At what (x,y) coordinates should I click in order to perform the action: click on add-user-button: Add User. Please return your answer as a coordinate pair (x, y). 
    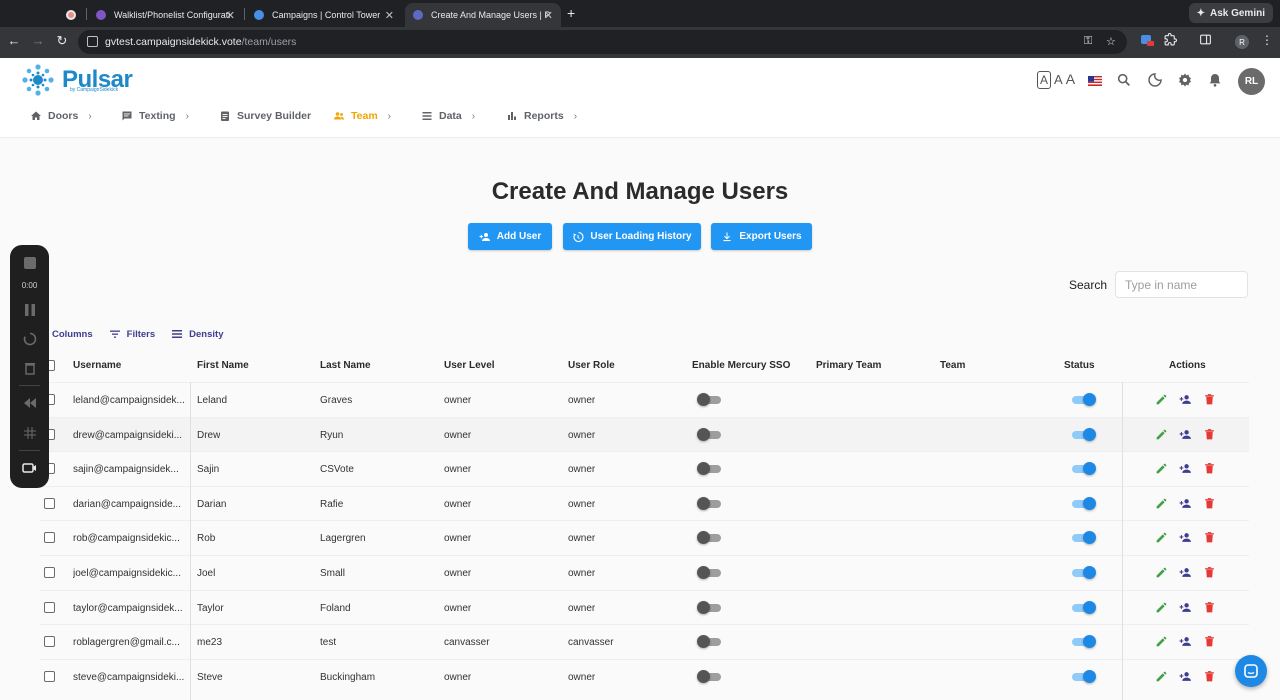
    Looking at the image, I should click on (510, 236).